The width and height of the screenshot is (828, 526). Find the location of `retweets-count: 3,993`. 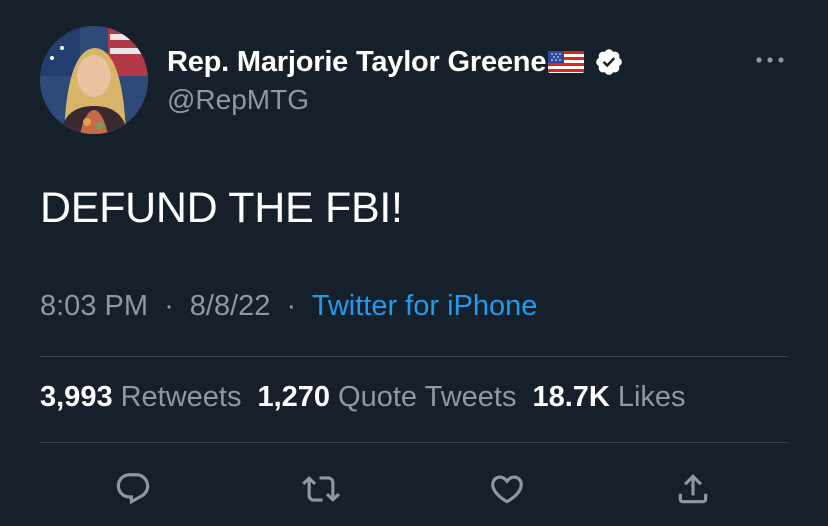

retweets-count: 3,993 is located at coordinates (76, 397).